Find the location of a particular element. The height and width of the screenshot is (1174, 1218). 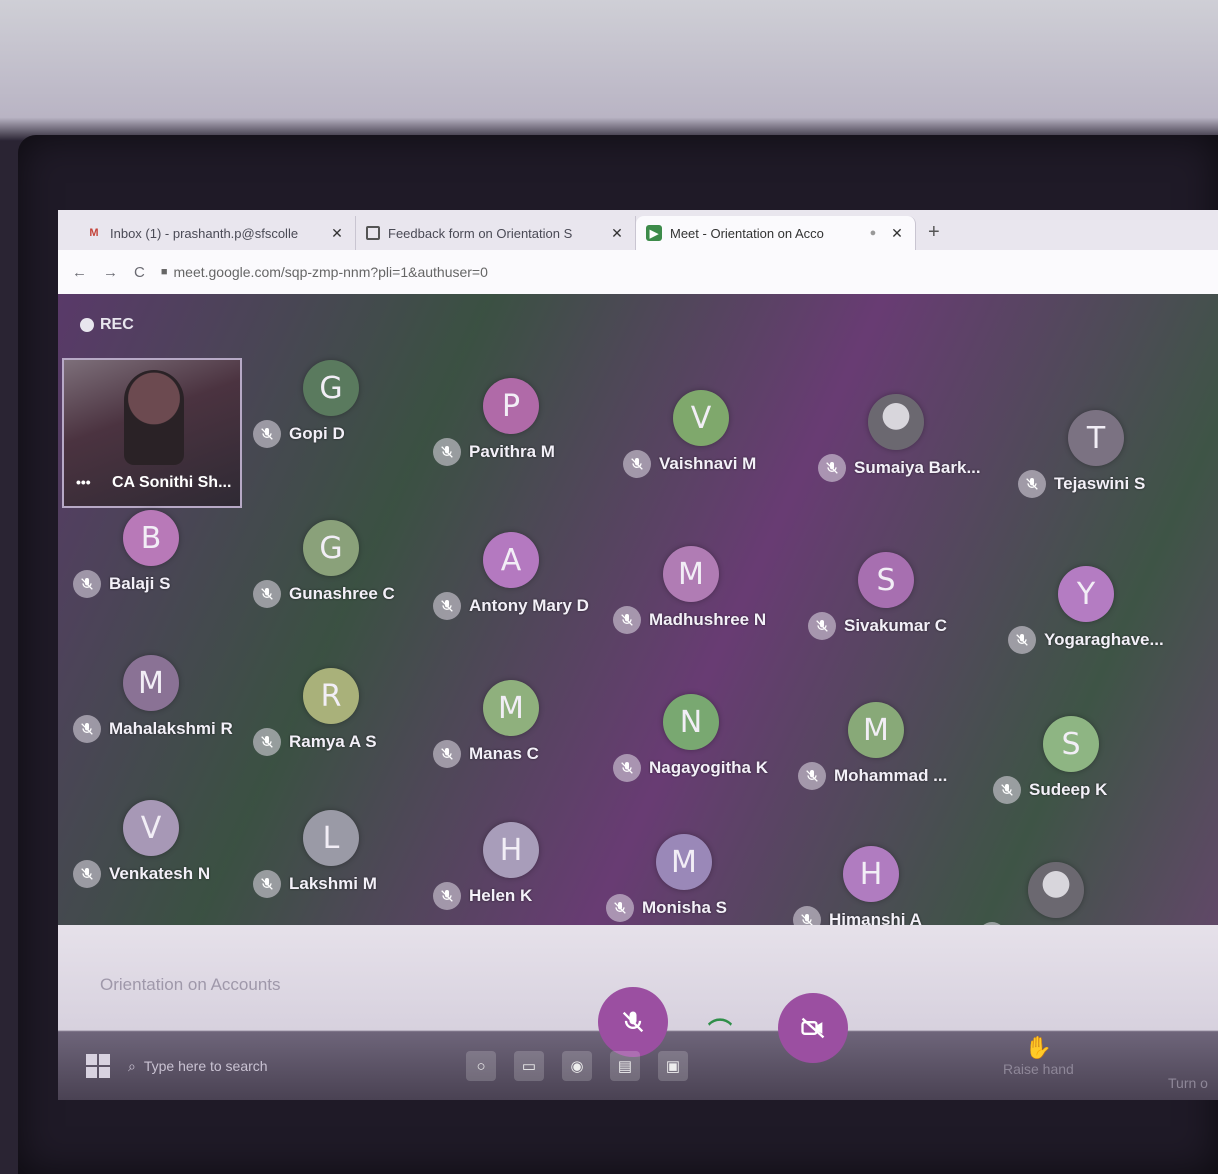

participant-name: Sudeep K is located at coordinates (1068, 789).